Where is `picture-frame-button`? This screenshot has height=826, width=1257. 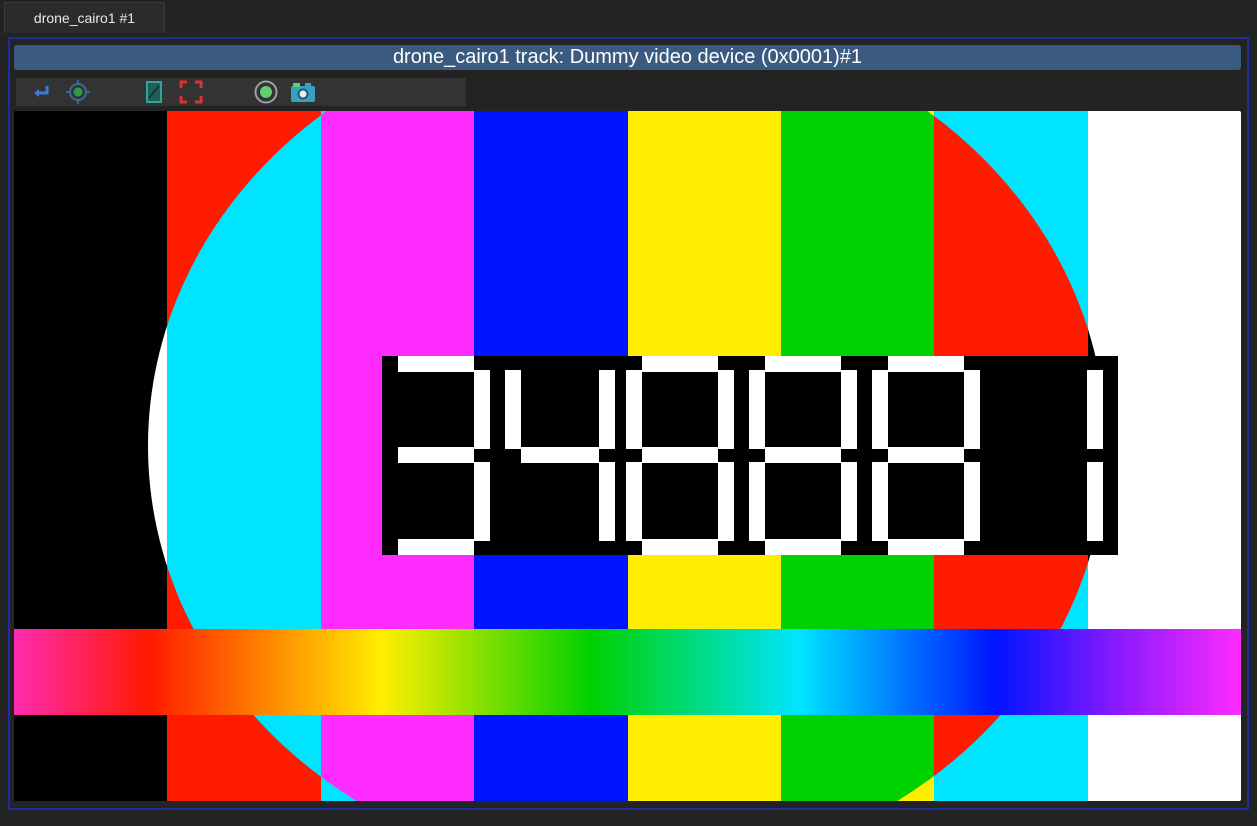 picture-frame-button is located at coordinates (154, 92).